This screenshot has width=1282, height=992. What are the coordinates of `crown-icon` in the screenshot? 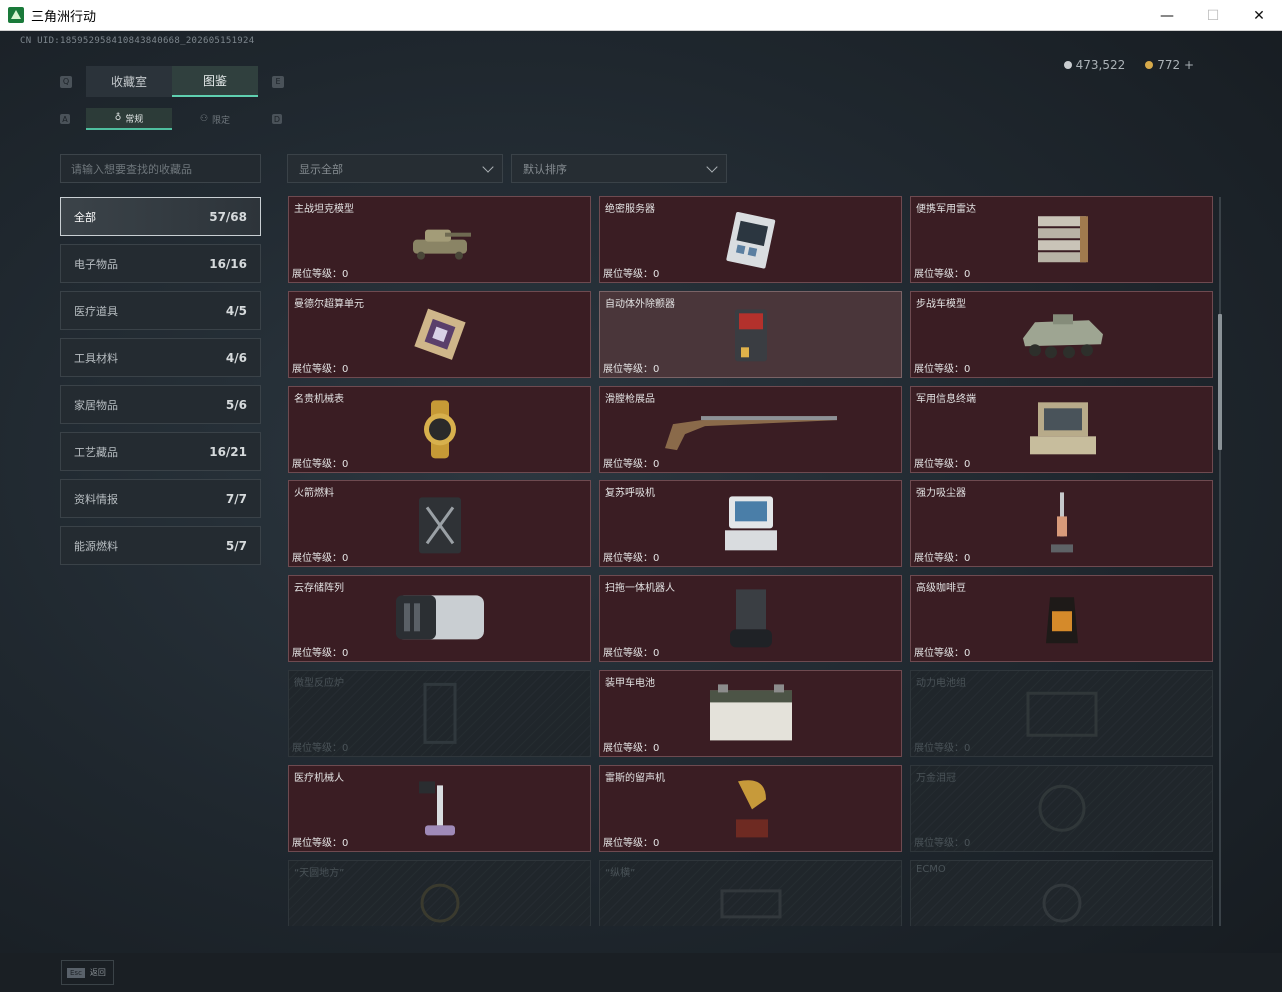 It's located at (1062, 810).